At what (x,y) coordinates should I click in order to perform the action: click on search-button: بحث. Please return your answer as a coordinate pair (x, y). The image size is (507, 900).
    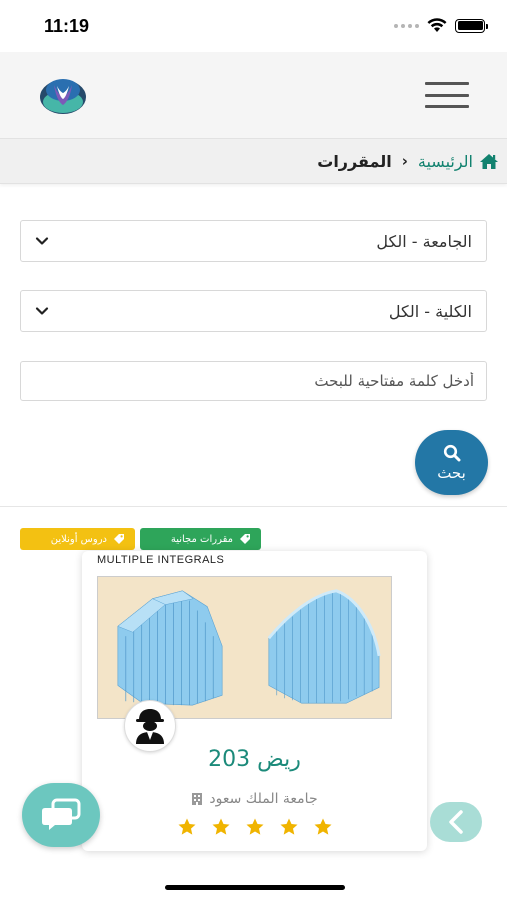
    Looking at the image, I should click on (451, 462).